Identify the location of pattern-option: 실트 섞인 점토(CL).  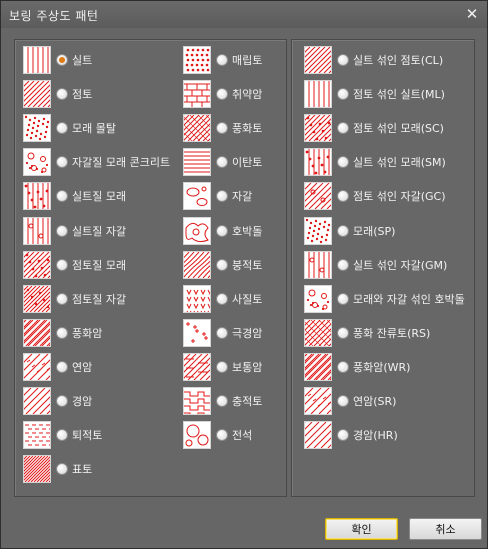
(373, 60).